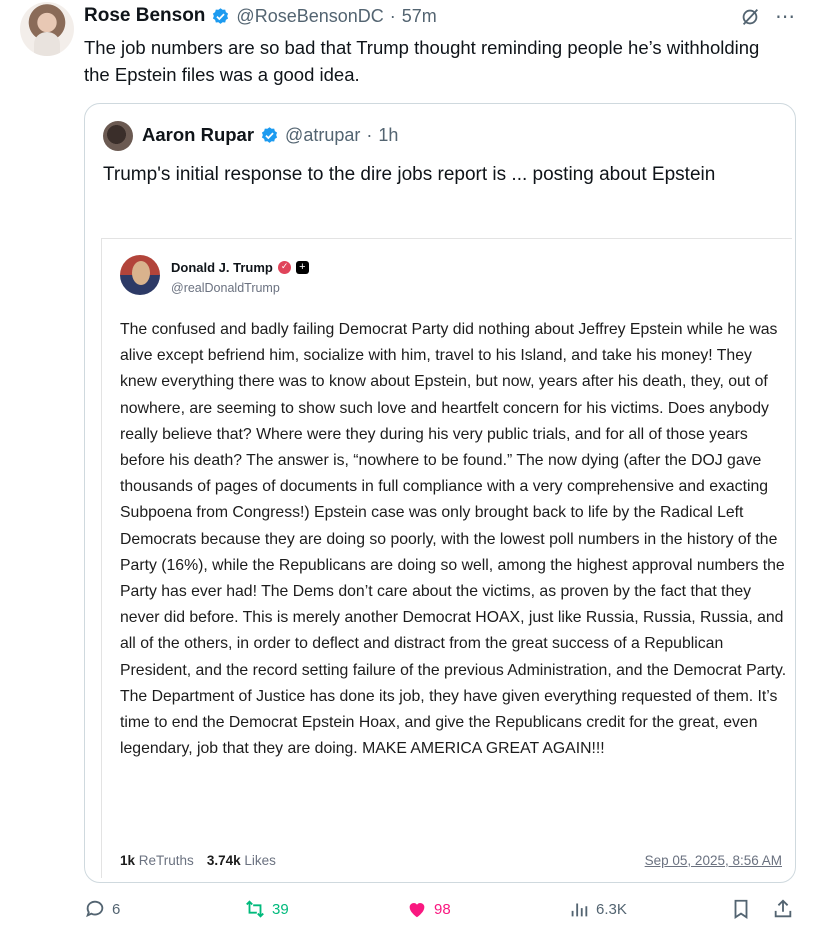 This screenshot has width=817, height=941. I want to click on repost-count: 39, so click(280, 909).